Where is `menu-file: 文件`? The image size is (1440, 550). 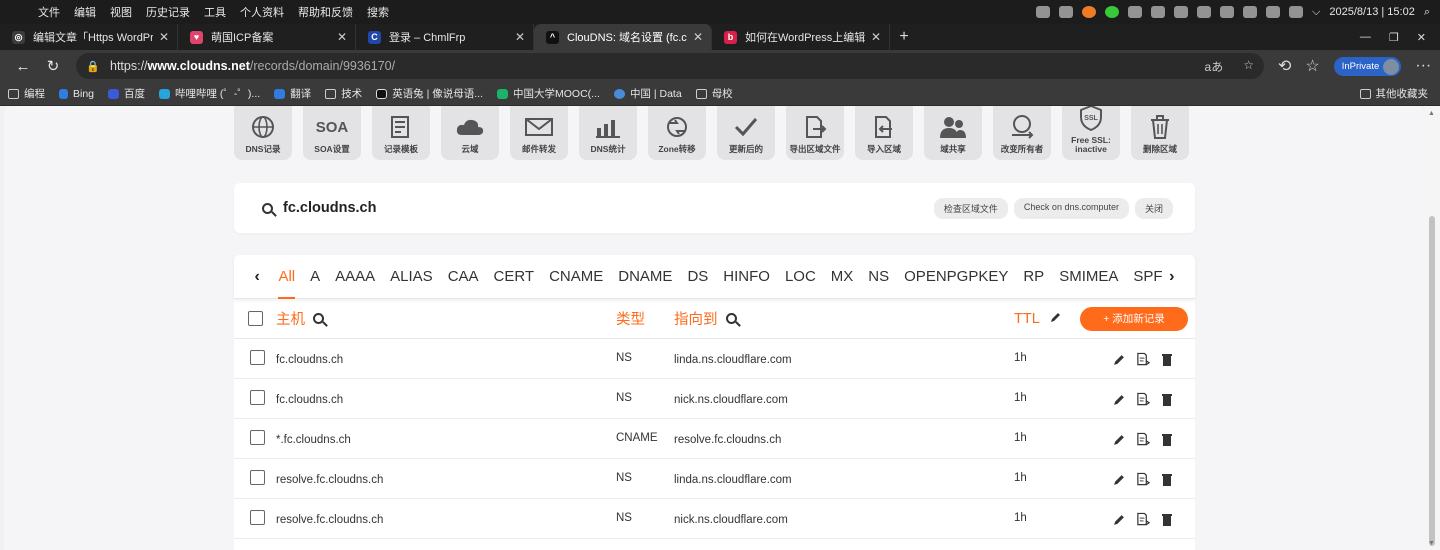 menu-file: 文件 is located at coordinates (49, 12).